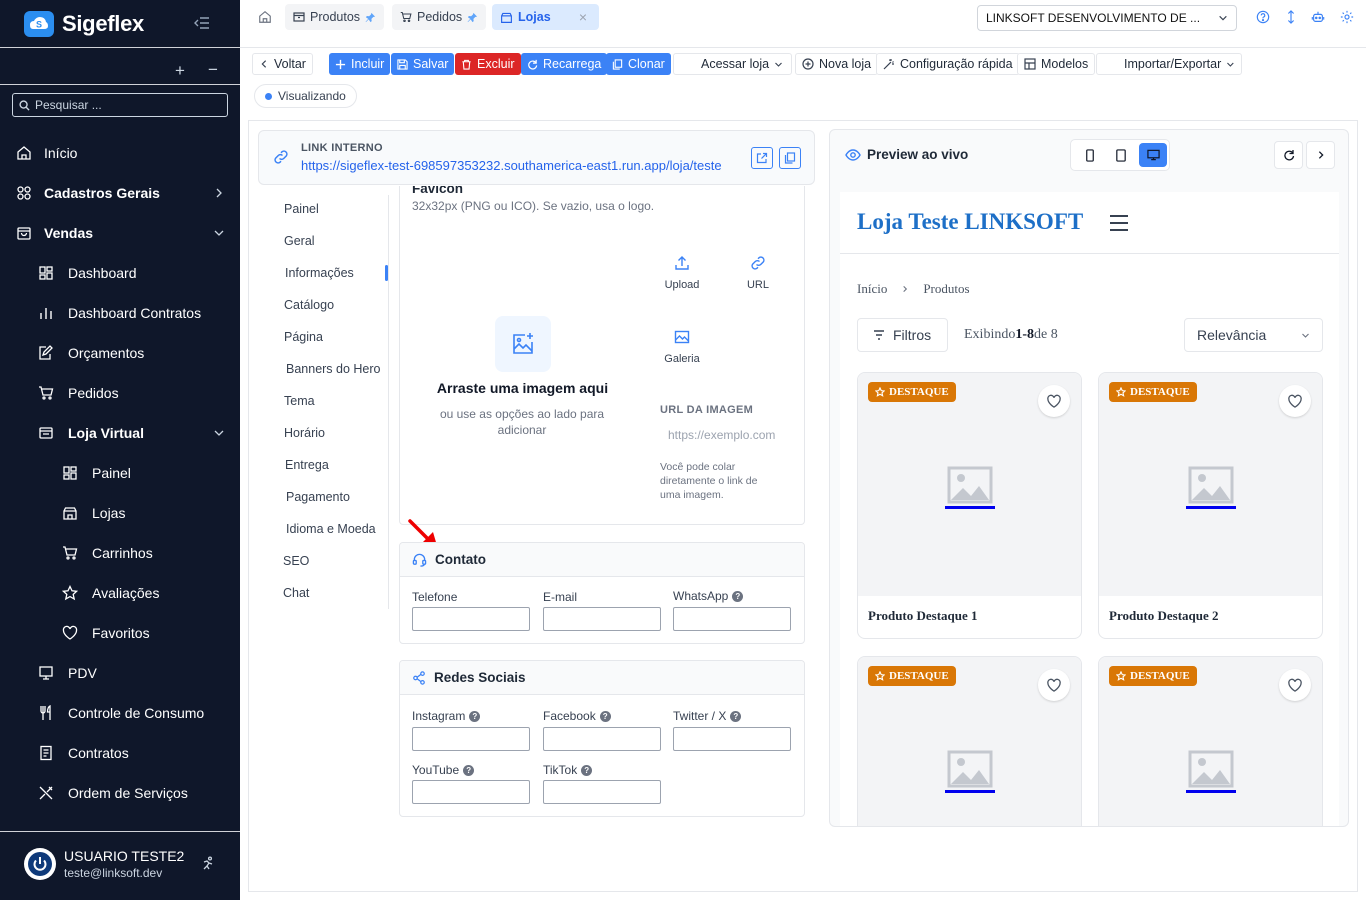 Image resolution: width=1366 pixels, height=900 pixels. I want to click on subnav-item: Pagamento, so click(323, 497).